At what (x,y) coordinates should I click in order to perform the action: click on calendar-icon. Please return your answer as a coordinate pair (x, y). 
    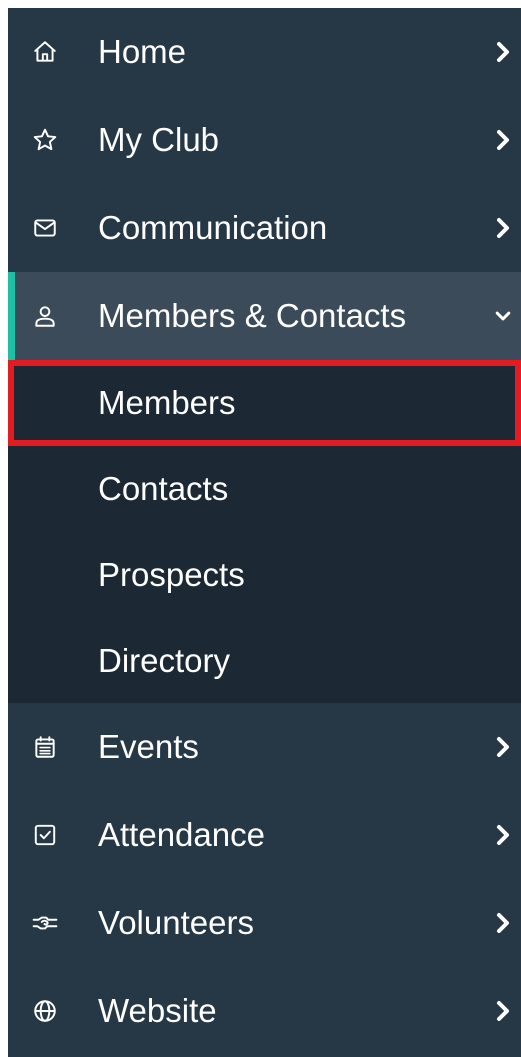
    Looking at the image, I should click on (45, 747).